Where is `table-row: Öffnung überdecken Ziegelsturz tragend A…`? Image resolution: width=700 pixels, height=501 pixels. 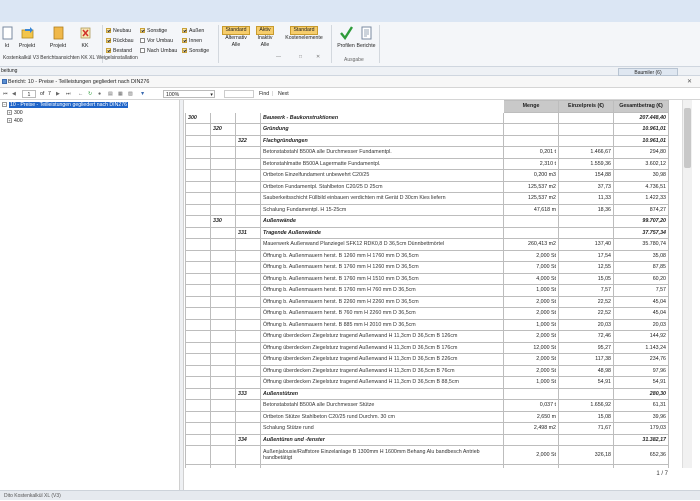 table-row: Öffnung überdecken Ziegelsturz tragend A… is located at coordinates (427, 359).